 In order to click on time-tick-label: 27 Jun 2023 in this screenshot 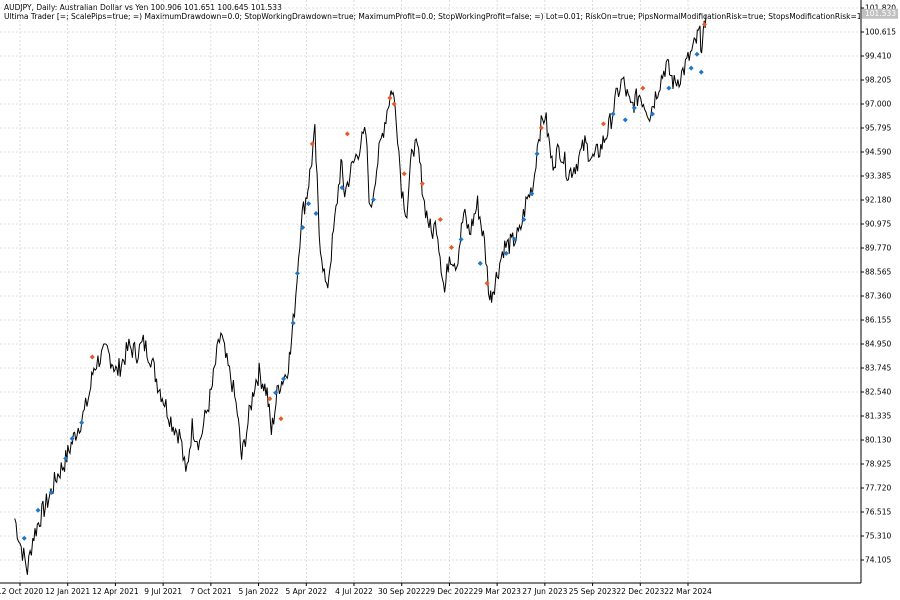, I will do `click(544, 591)`.